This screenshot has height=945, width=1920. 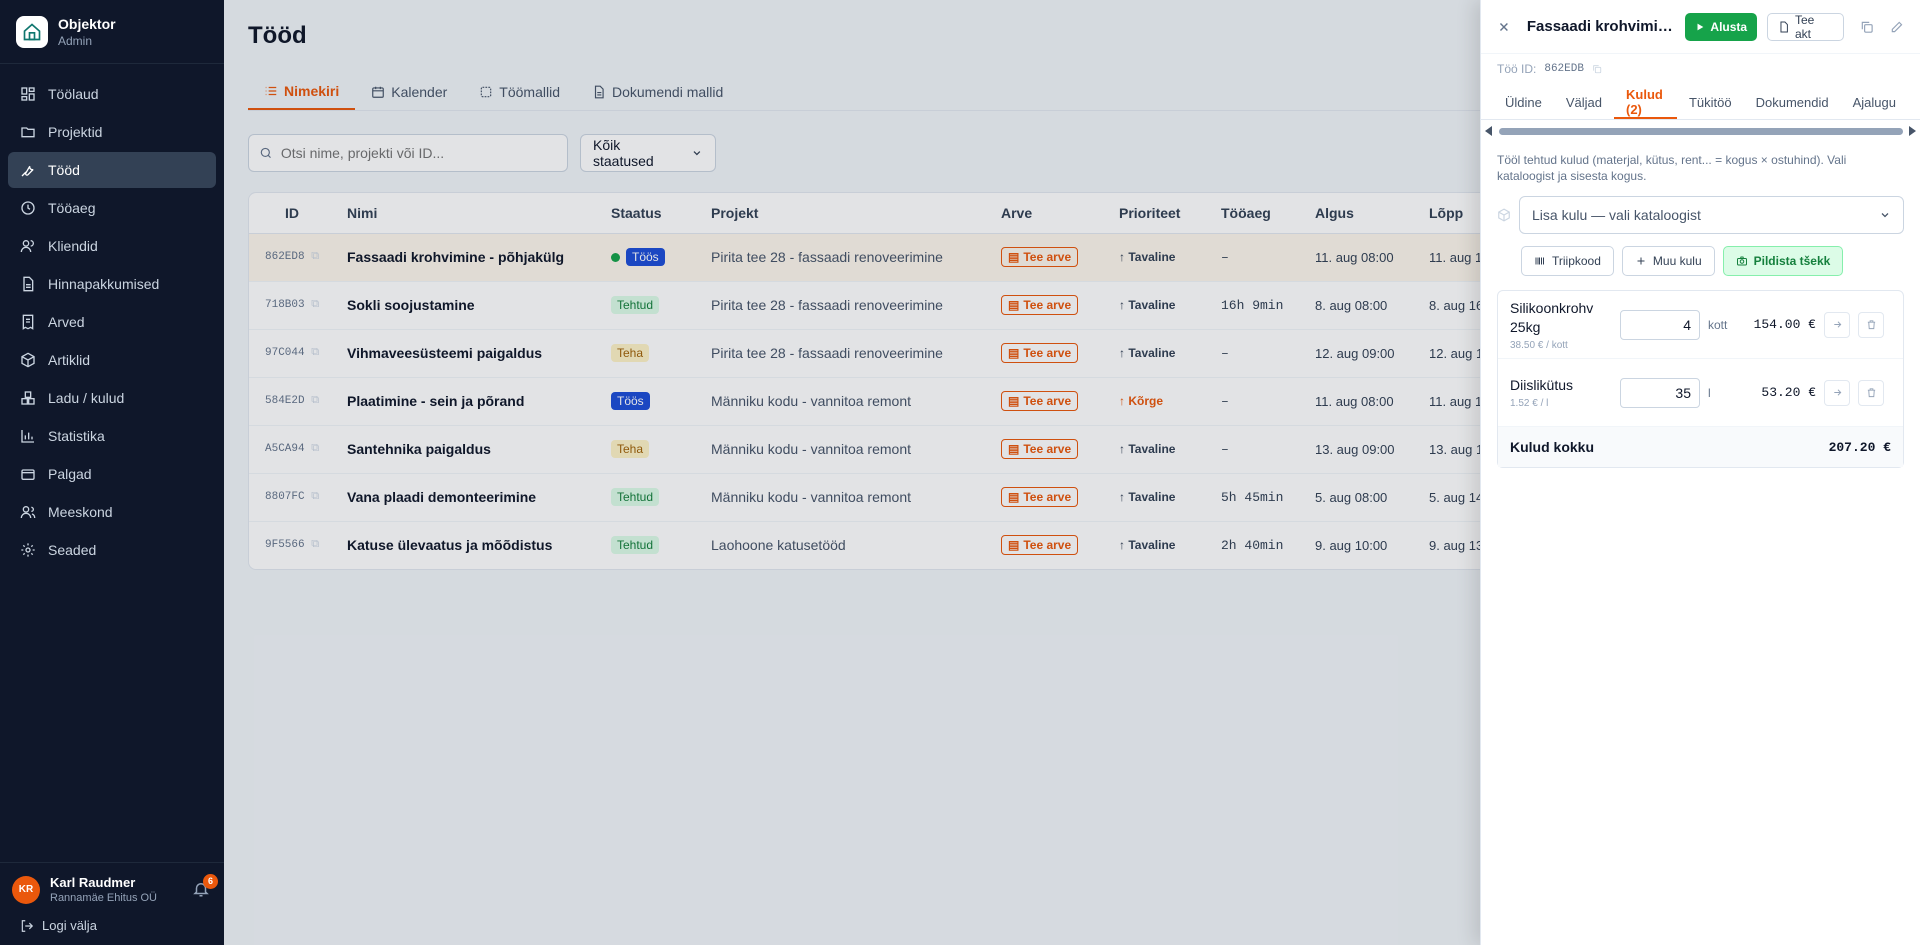 What do you see at coordinates (1792, 102) in the screenshot?
I see `panel-tab-dokumendid: Dokumendid` at bounding box center [1792, 102].